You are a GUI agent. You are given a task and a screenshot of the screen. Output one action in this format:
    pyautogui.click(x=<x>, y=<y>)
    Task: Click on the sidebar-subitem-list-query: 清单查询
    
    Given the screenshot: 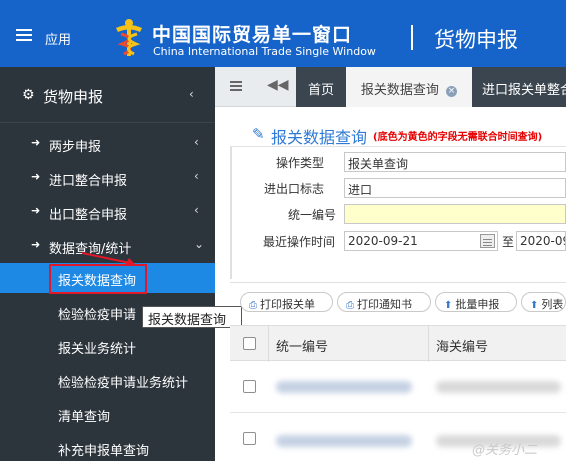 What is the action you would take?
    pyautogui.click(x=107, y=414)
    